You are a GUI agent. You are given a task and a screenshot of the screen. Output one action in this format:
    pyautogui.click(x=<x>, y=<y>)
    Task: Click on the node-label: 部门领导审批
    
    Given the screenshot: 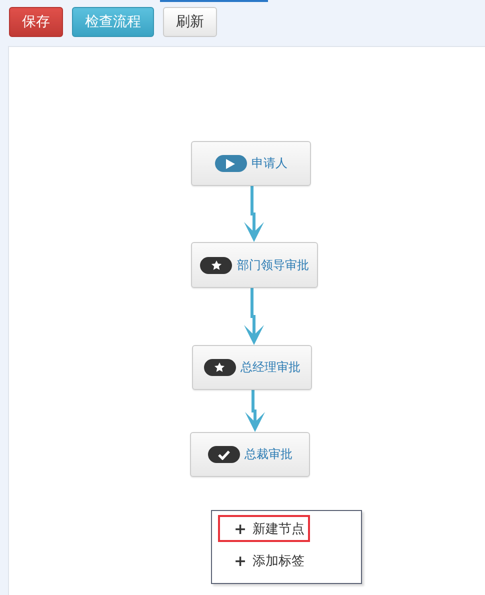 What is the action you would take?
    pyautogui.click(x=273, y=265)
    